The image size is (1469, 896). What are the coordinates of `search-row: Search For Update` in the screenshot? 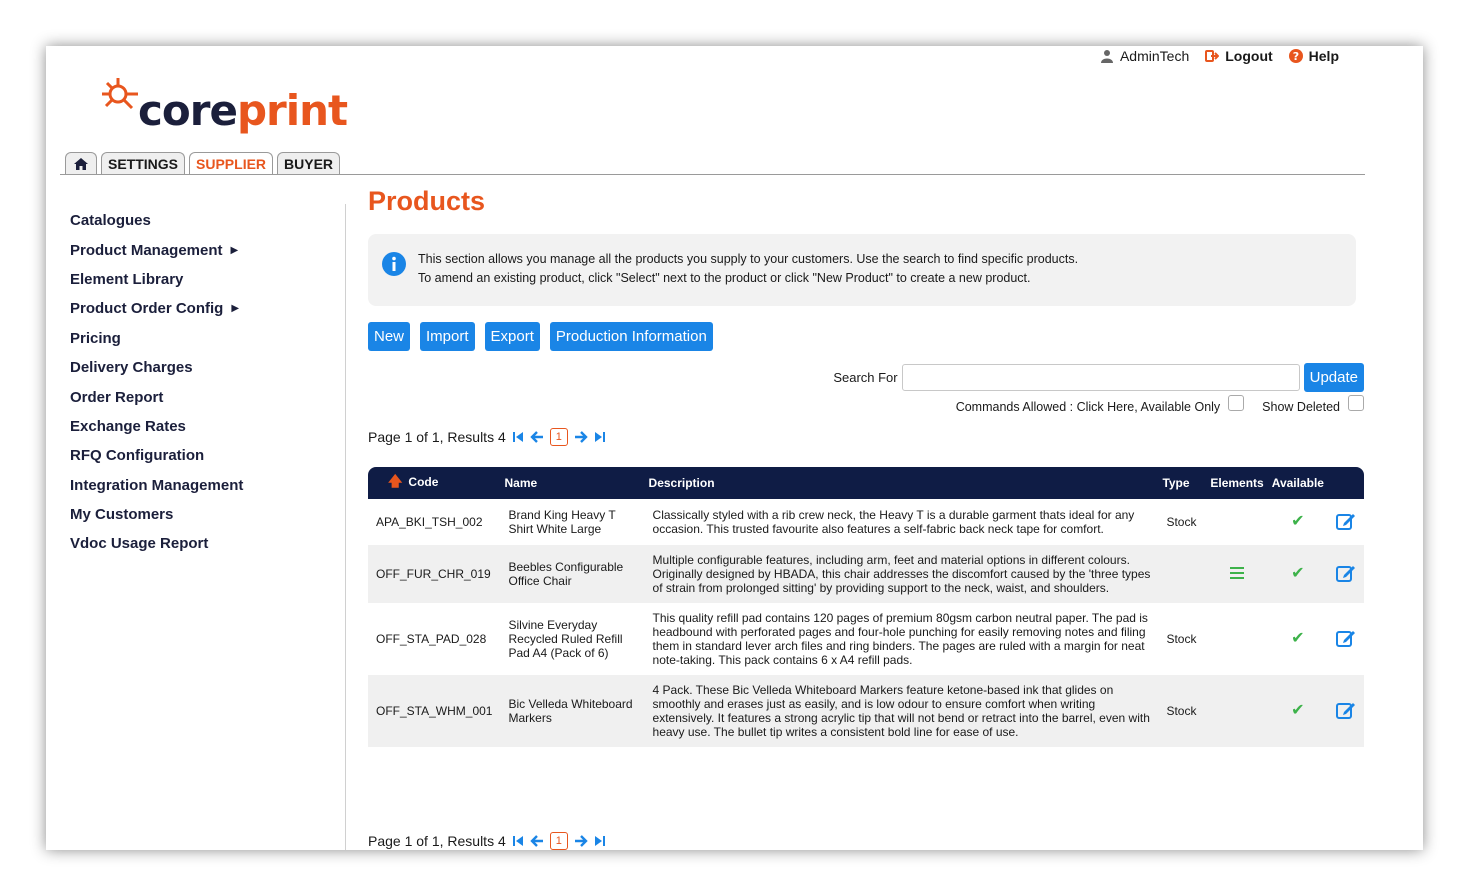 It's located at (866, 377).